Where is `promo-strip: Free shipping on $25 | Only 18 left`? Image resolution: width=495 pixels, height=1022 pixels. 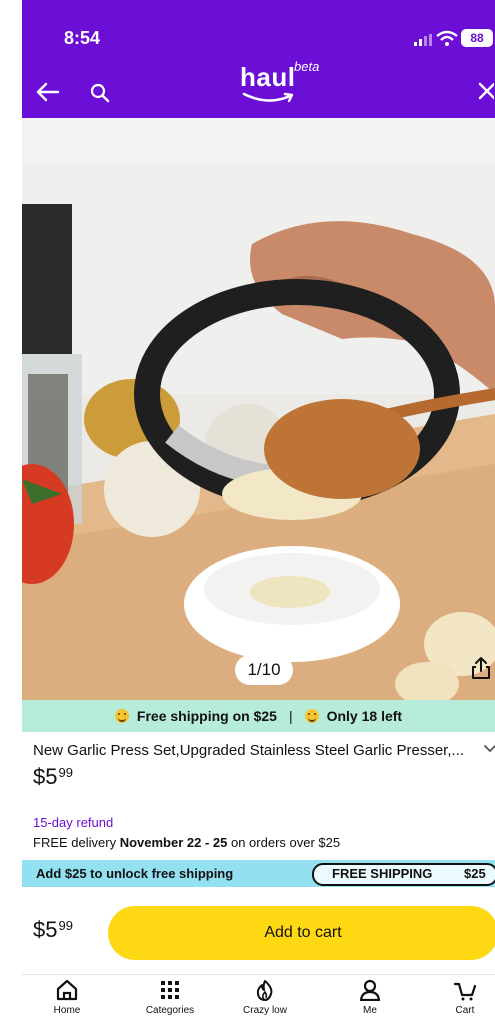
promo-strip: Free shipping on $25 | Only 18 left is located at coordinates (258, 716).